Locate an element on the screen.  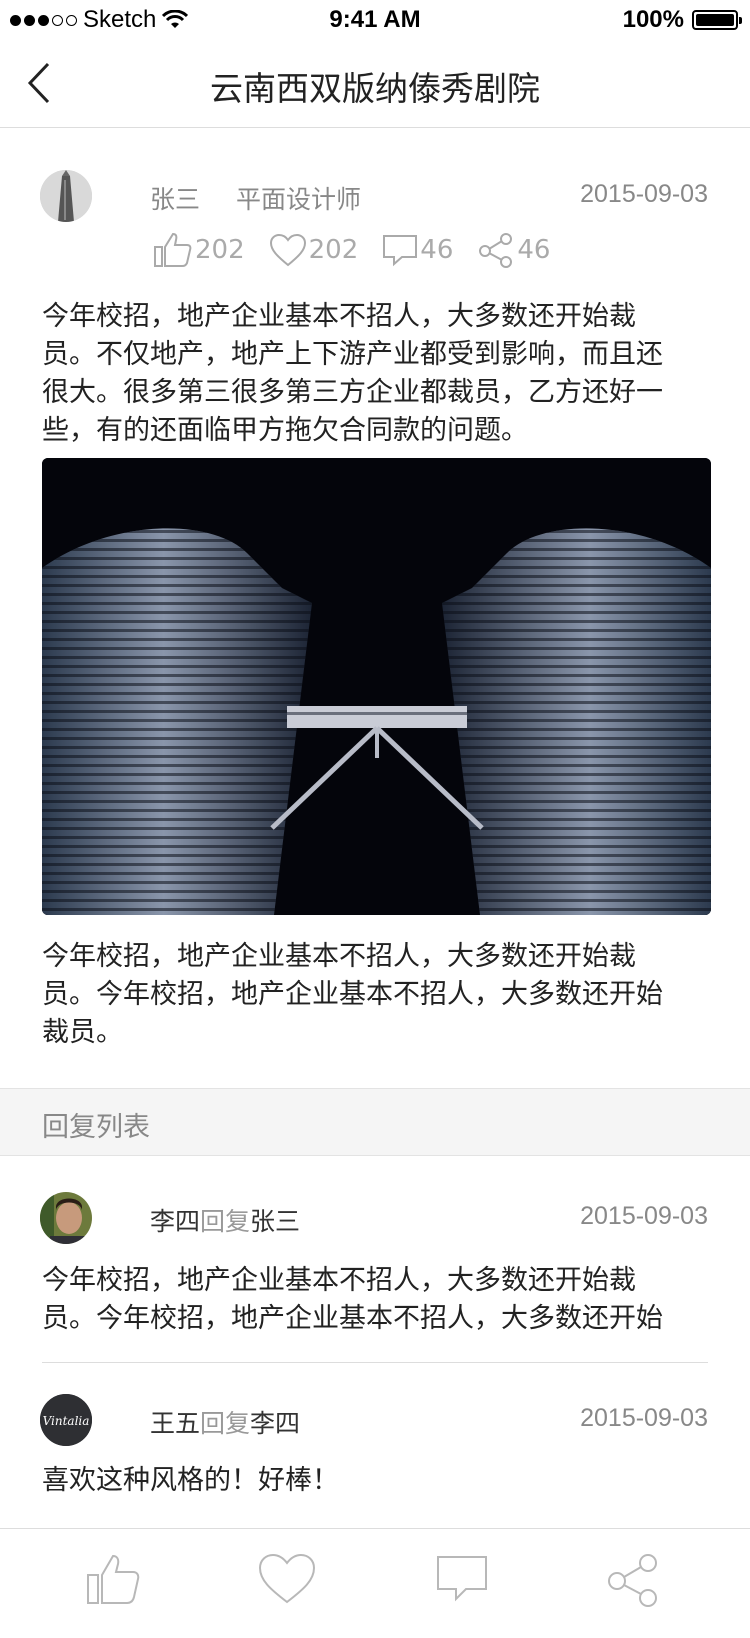
page-title: 云南西双版纳傣秀剧院 is located at coordinates (375, 88).